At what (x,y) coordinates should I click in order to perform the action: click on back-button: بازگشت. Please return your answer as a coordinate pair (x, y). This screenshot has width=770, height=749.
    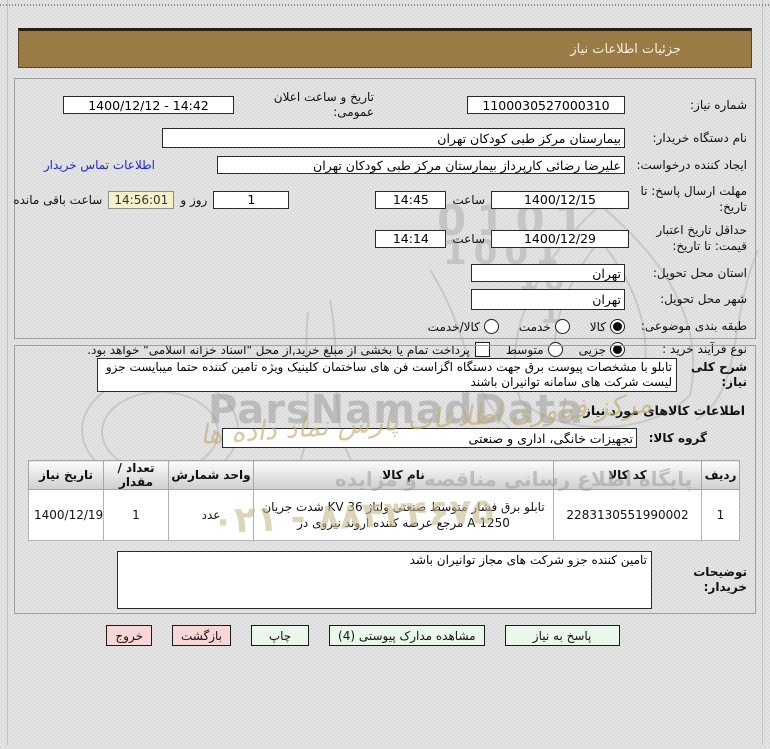
    Looking at the image, I should click on (201, 635).